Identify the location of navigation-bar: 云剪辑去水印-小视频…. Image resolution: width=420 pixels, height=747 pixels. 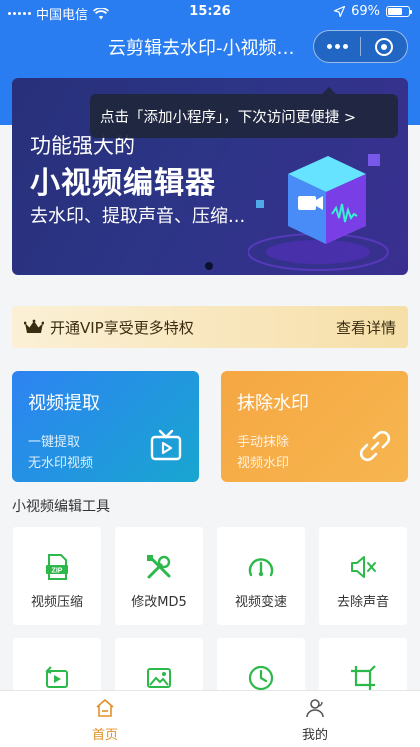
(210, 46).